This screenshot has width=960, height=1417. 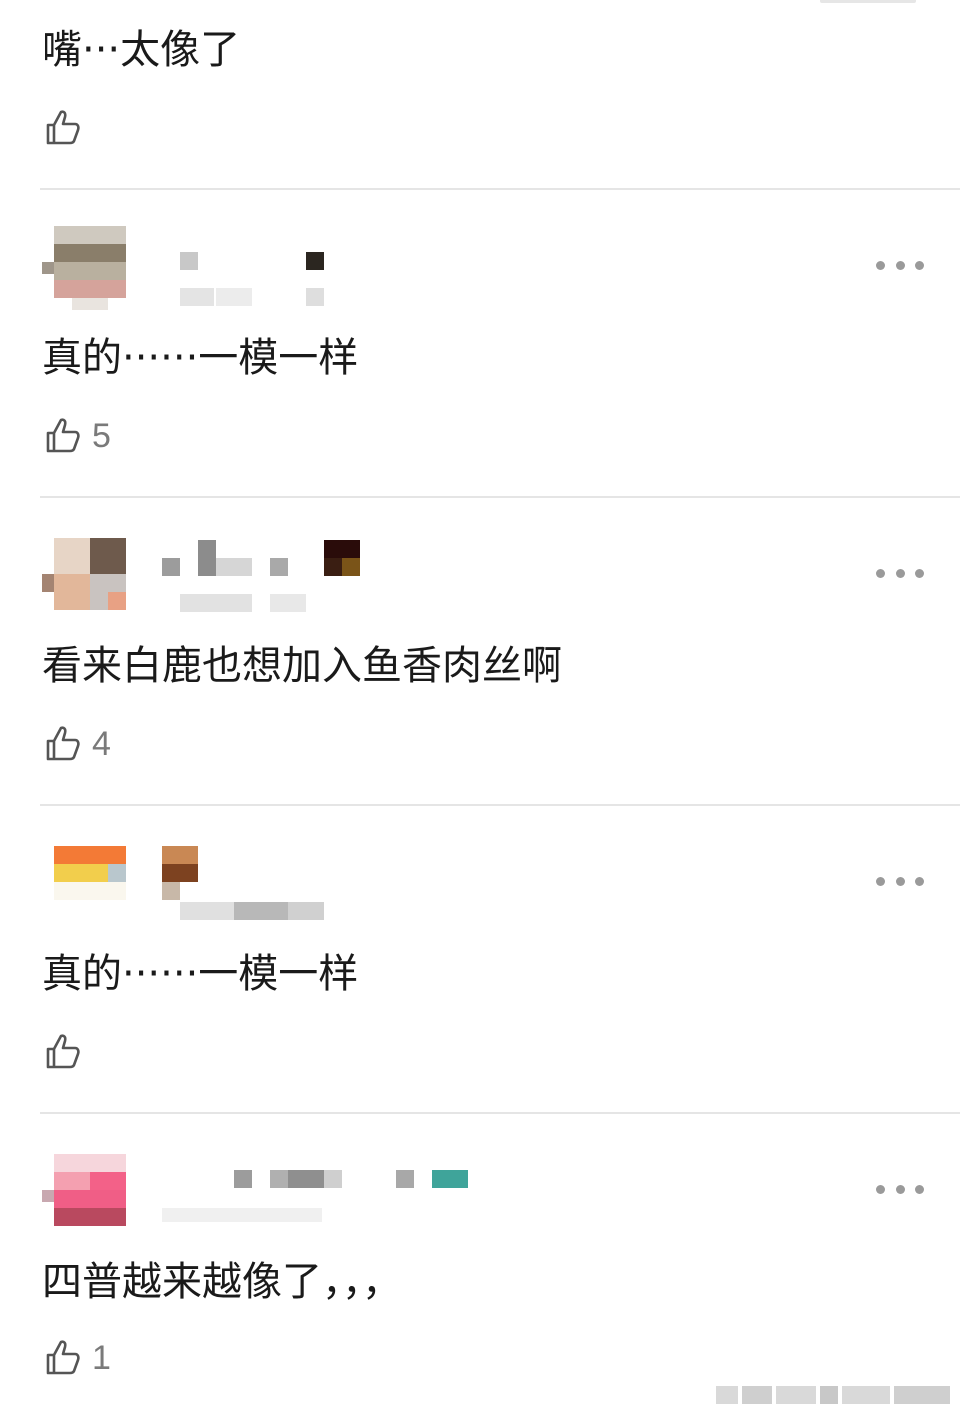 I want to click on like-button: 1, so click(x=76, y=1358).